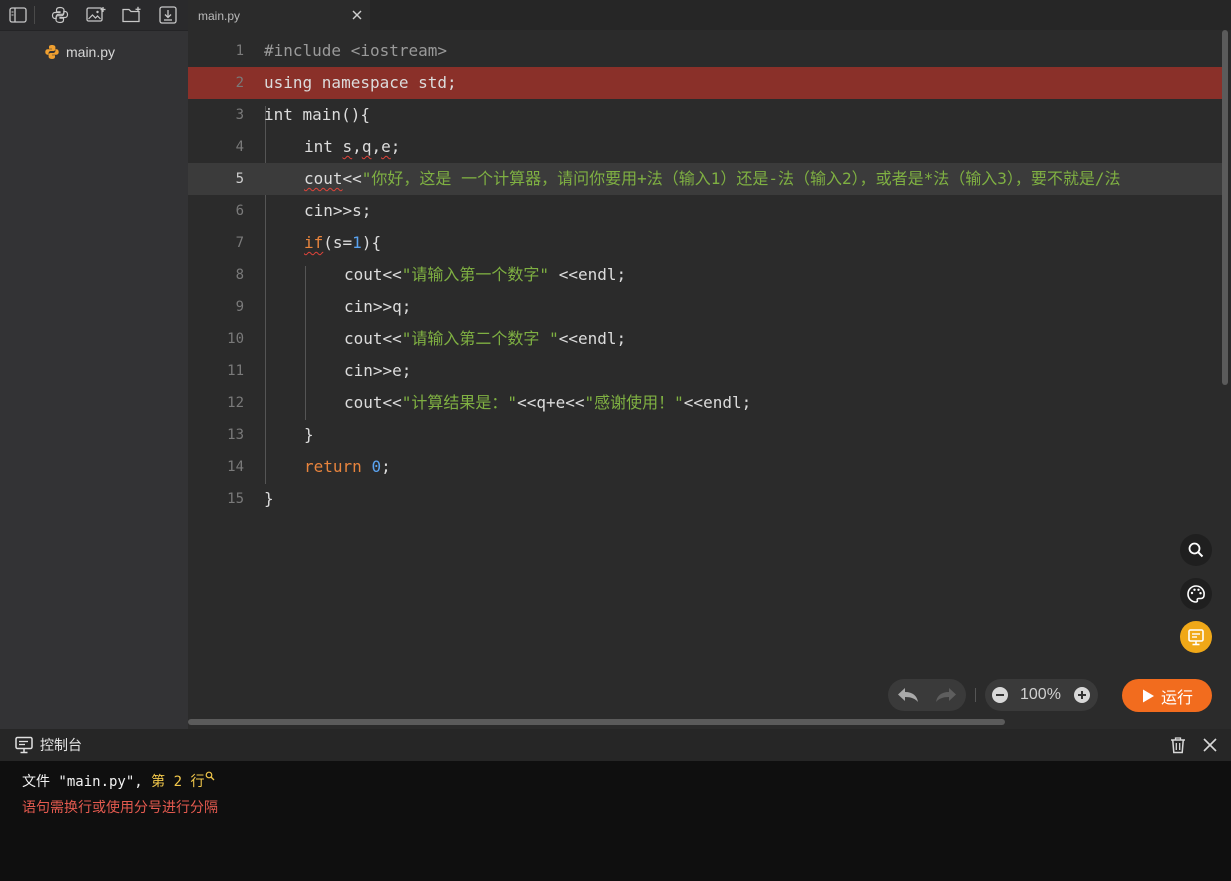  What do you see at coordinates (52, 52) in the screenshot?
I see `python-file-icon` at bounding box center [52, 52].